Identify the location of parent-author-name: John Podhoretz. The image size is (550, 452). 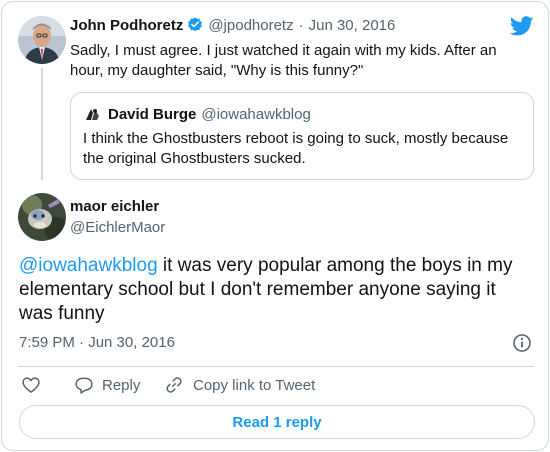
(126, 25).